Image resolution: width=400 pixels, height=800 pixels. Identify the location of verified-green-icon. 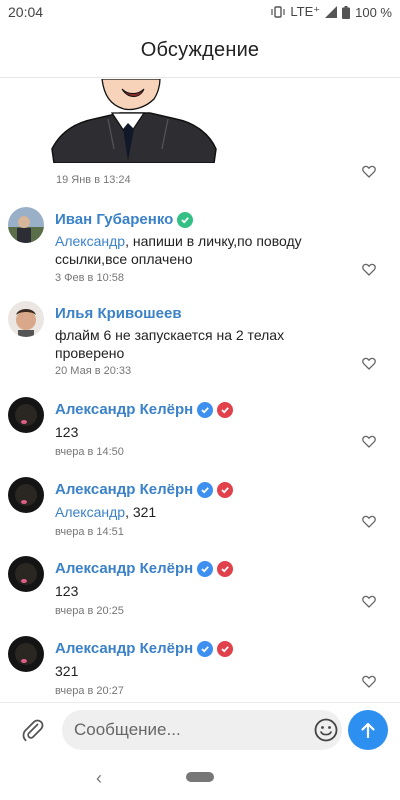
(185, 219).